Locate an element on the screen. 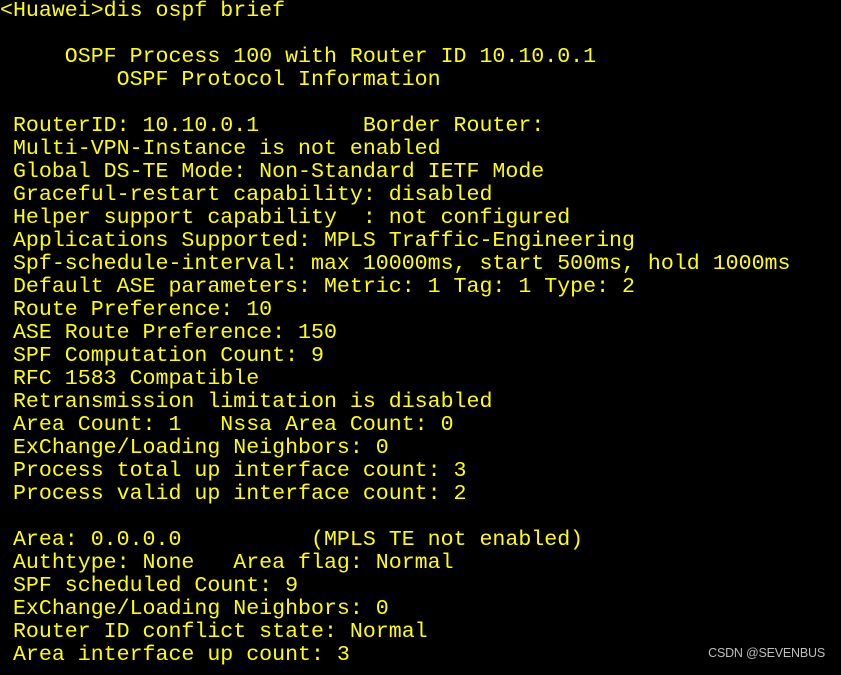  output-line-total-up-interface: Process total up interface count: 3 is located at coordinates (233, 471).